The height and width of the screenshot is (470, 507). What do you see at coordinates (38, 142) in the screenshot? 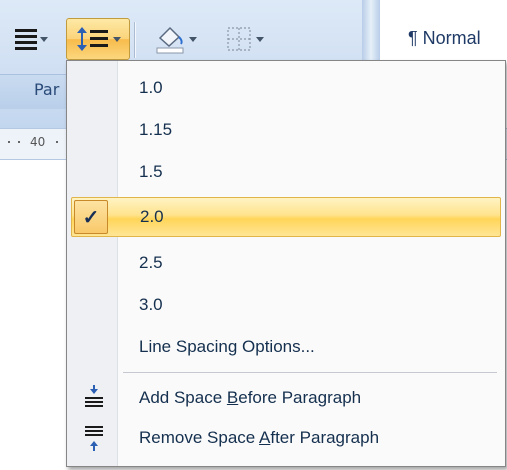
I see `ruler-number: 40` at bounding box center [38, 142].